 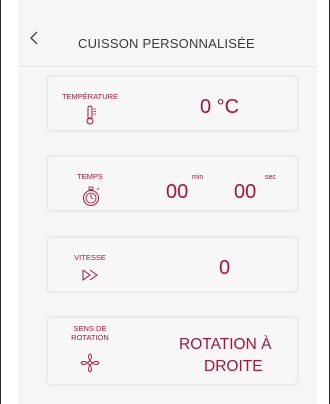 I want to click on thermometer-icon, so click(x=91, y=115).